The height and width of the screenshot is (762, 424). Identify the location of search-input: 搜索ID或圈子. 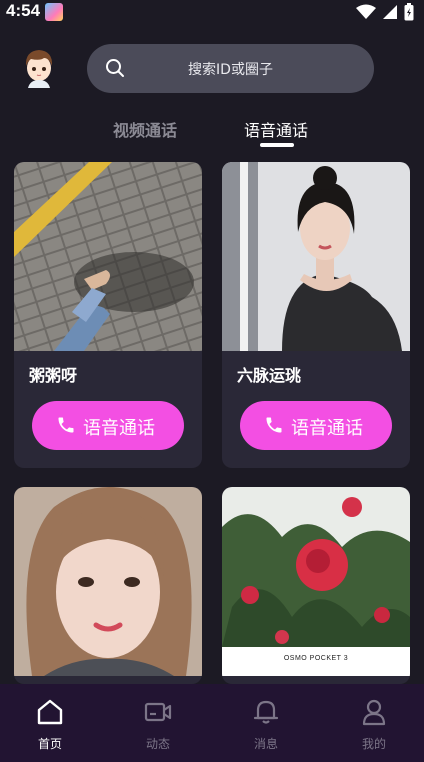
(230, 69).